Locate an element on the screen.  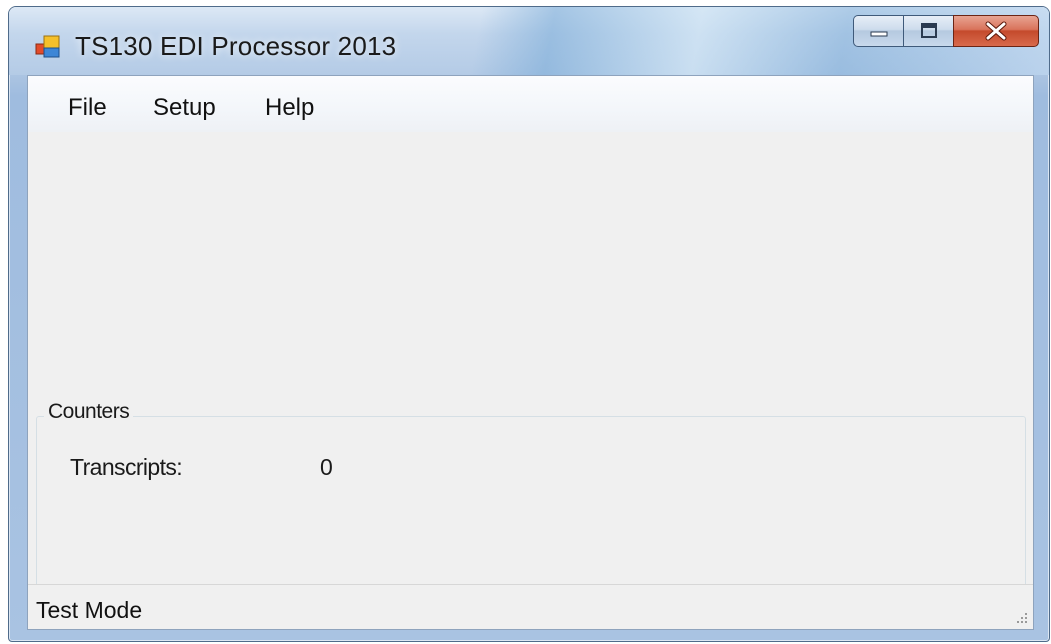
minimize-button is located at coordinates (878, 31).